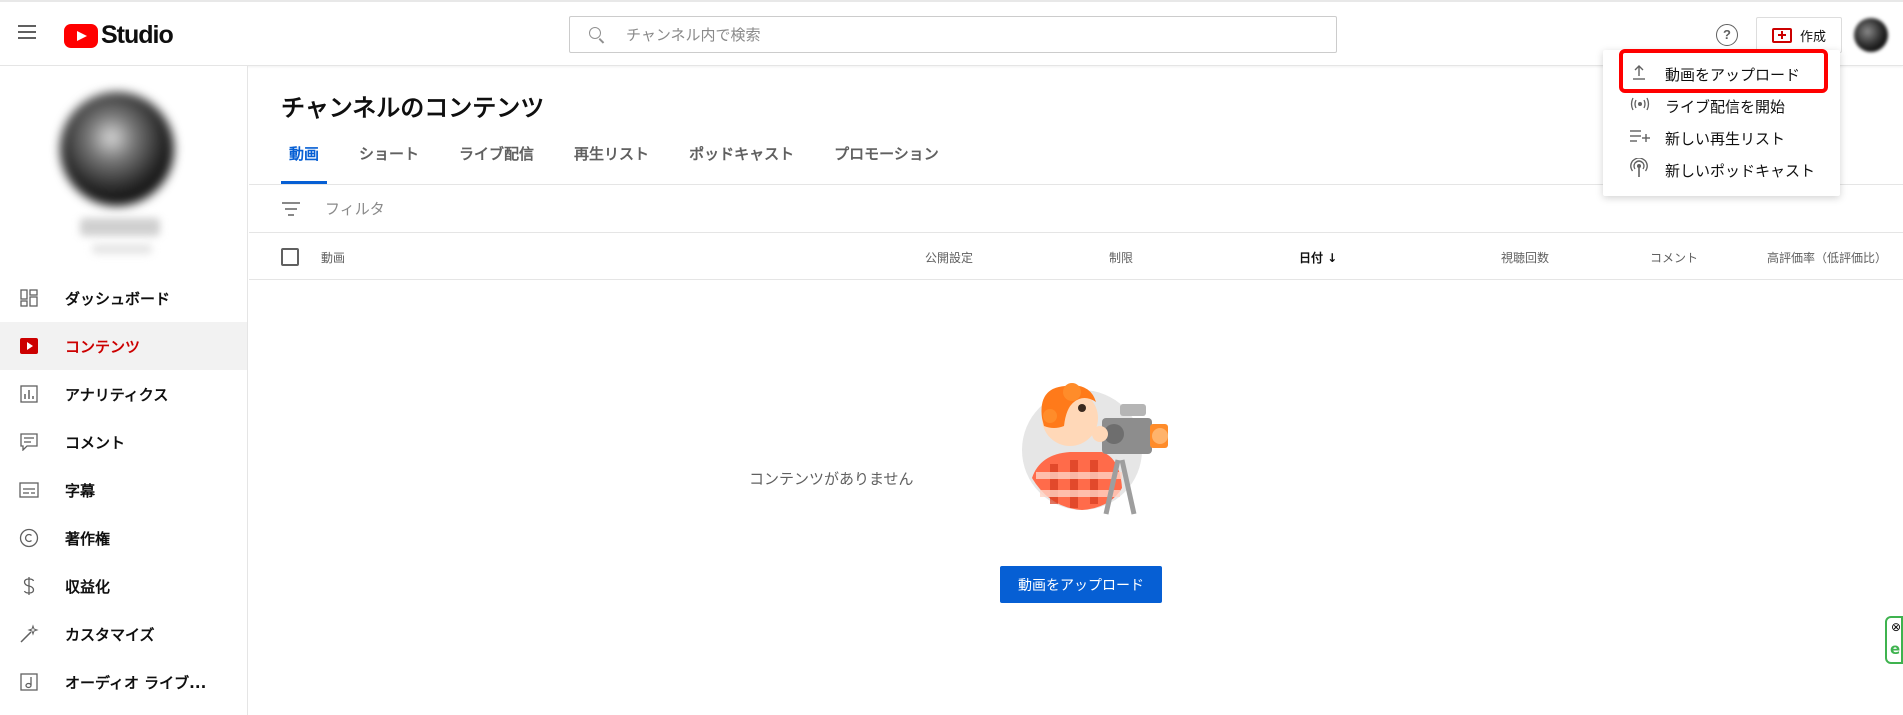 The image size is (1903, 715). Describe the element at coordinates (80, 490) in the screenshot. I see `sidebar-item-label: 字幕` at that location.